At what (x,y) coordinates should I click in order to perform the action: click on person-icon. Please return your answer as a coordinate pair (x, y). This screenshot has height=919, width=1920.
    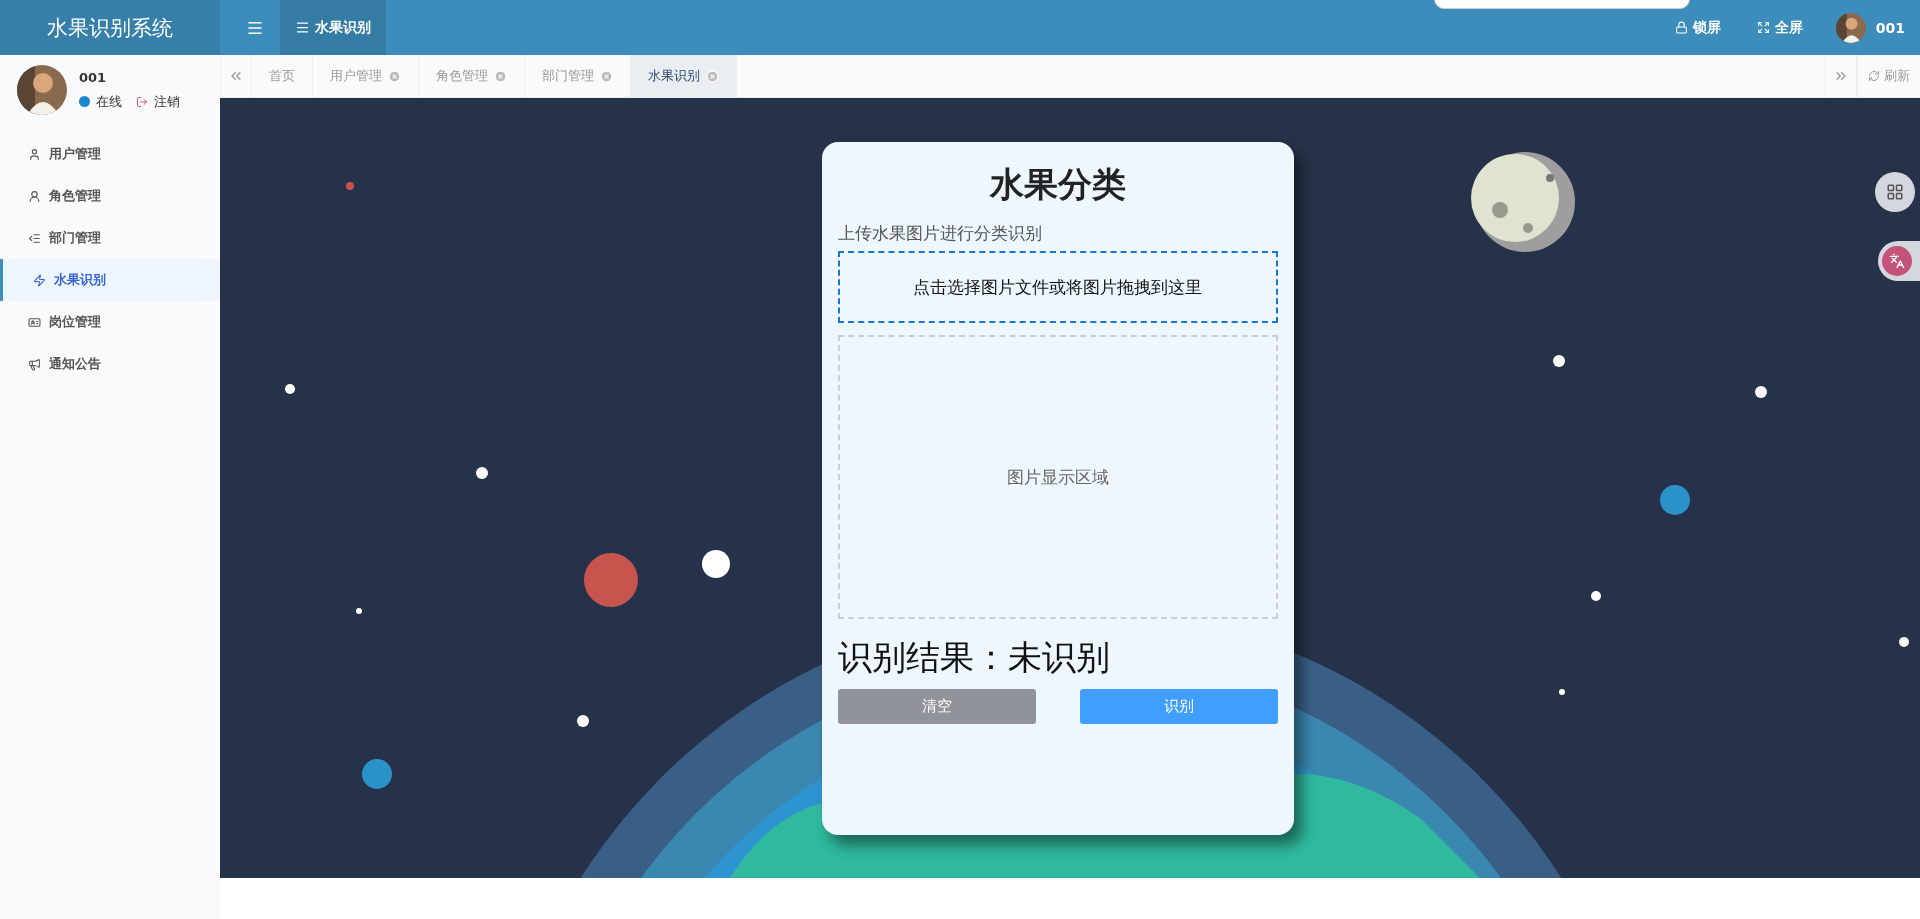
    Looking at the image, I should click on (34, 196).